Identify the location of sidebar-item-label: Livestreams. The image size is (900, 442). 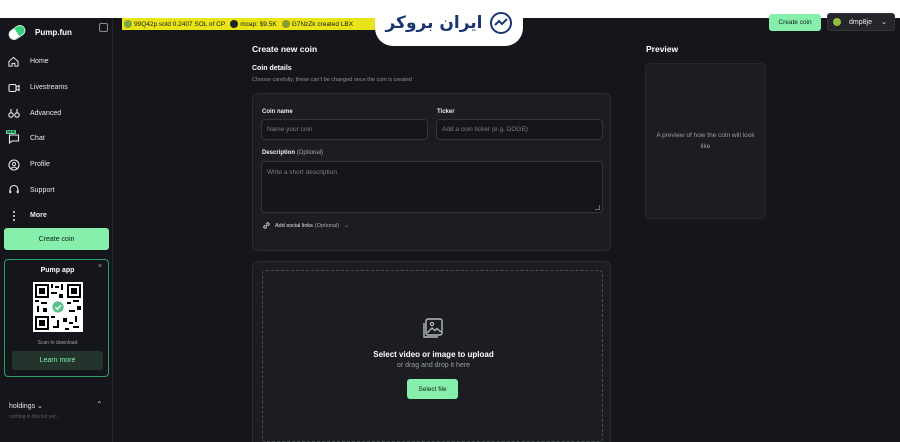
(49, 88).